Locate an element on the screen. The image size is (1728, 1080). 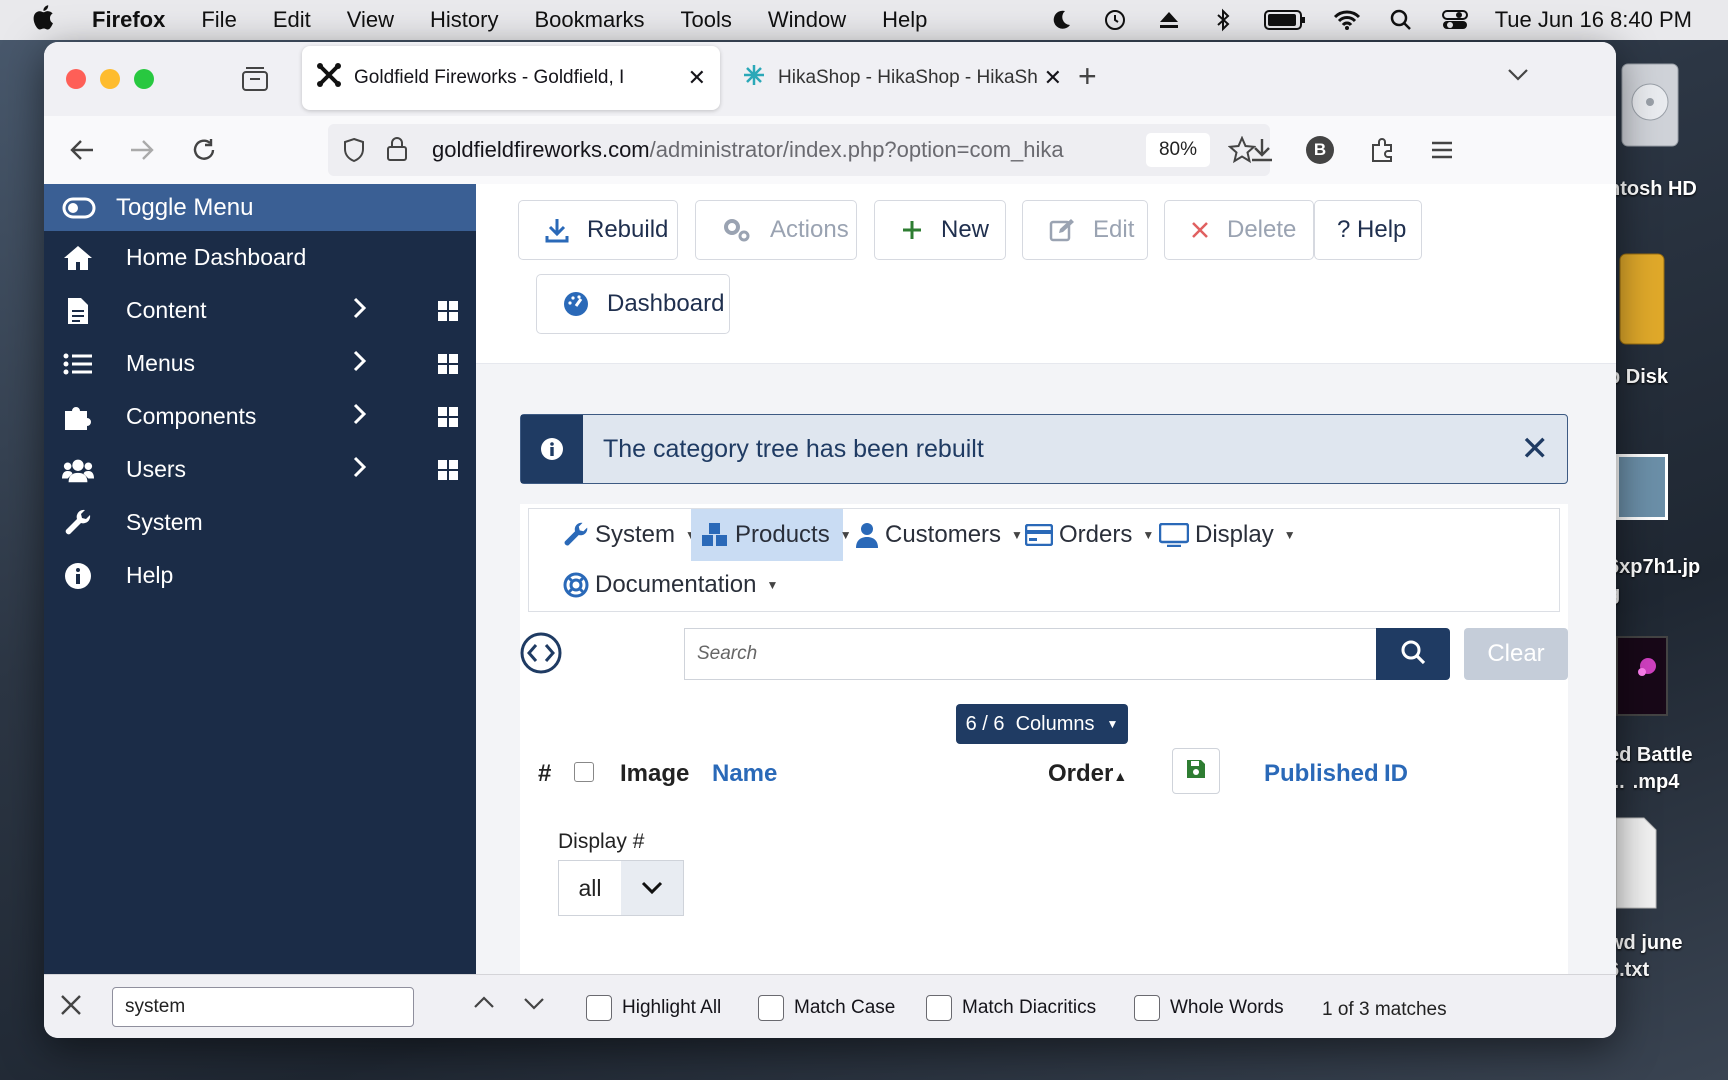
menu-view: View is located at coordinates (370, 20).